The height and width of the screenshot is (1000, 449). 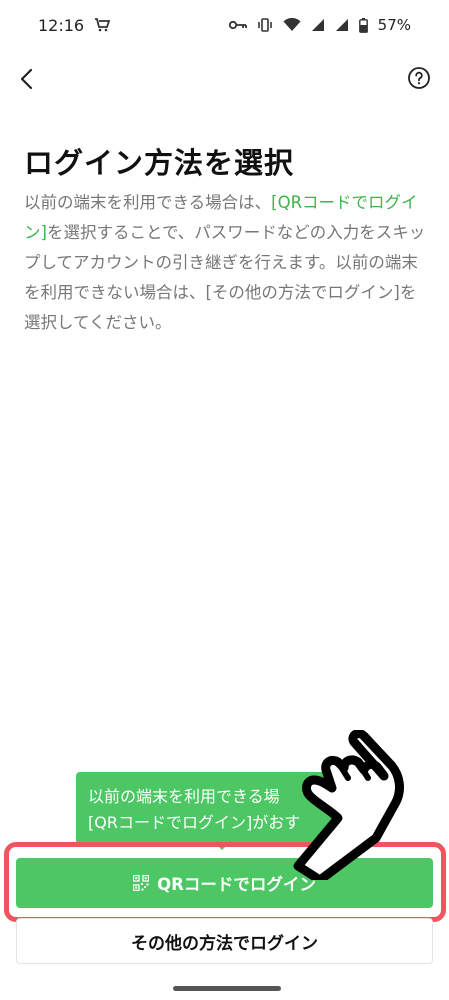 What do you see at coordinates (348, 805) in the screenshot?
I see `pointing-hand-icon` at bounding box center [348, 805].